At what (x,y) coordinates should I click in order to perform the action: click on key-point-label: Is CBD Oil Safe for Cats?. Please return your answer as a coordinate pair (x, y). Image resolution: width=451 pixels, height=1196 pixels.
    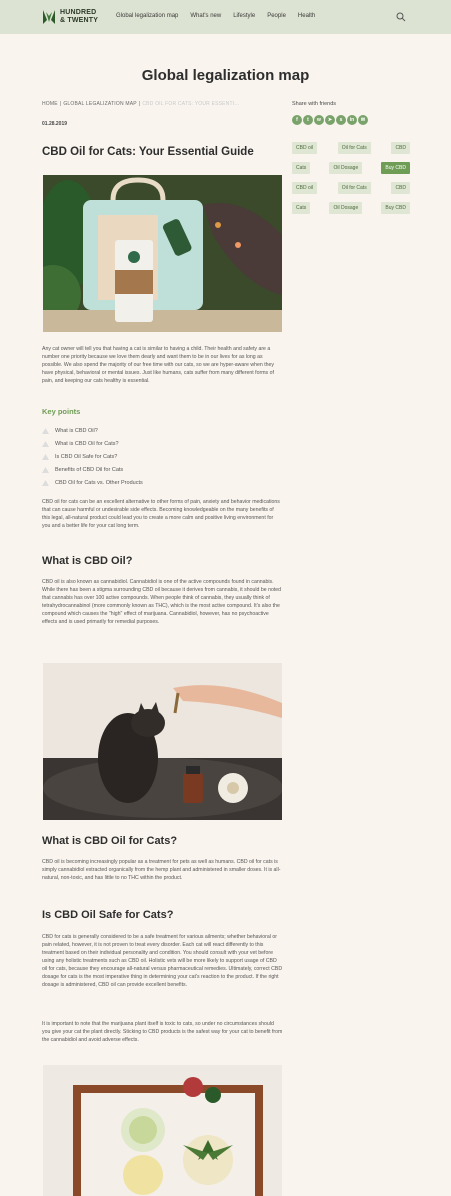
    Looking at the image, I should click on (86, 456).